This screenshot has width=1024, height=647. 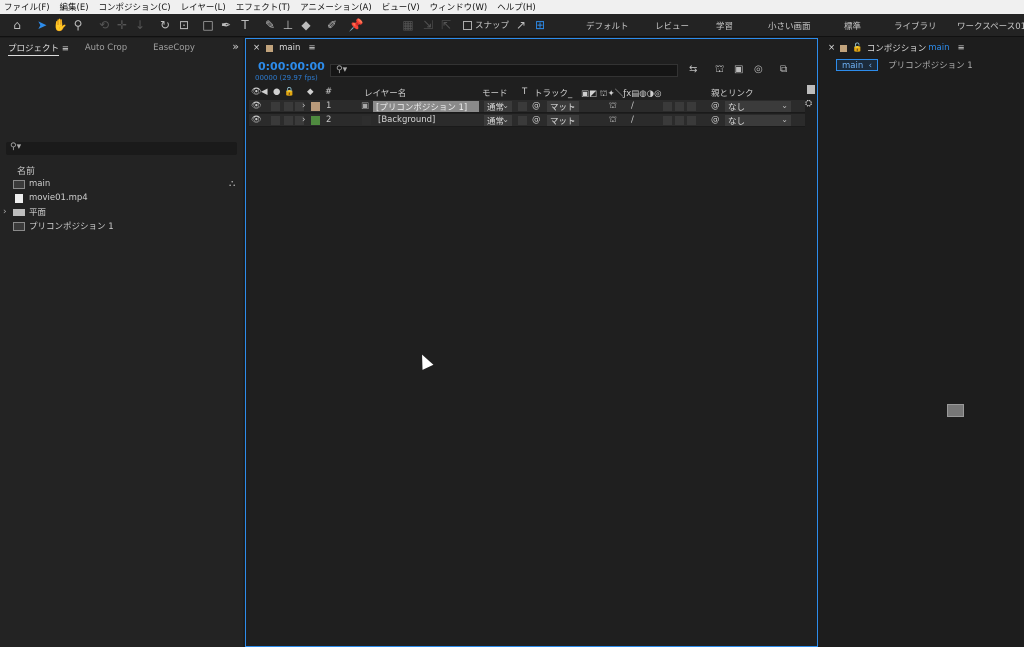 What do you see at coordinates (74, 7) in the screenshot?
I see `menu-edit: 編集(E)` at bounding box center [74, 7].